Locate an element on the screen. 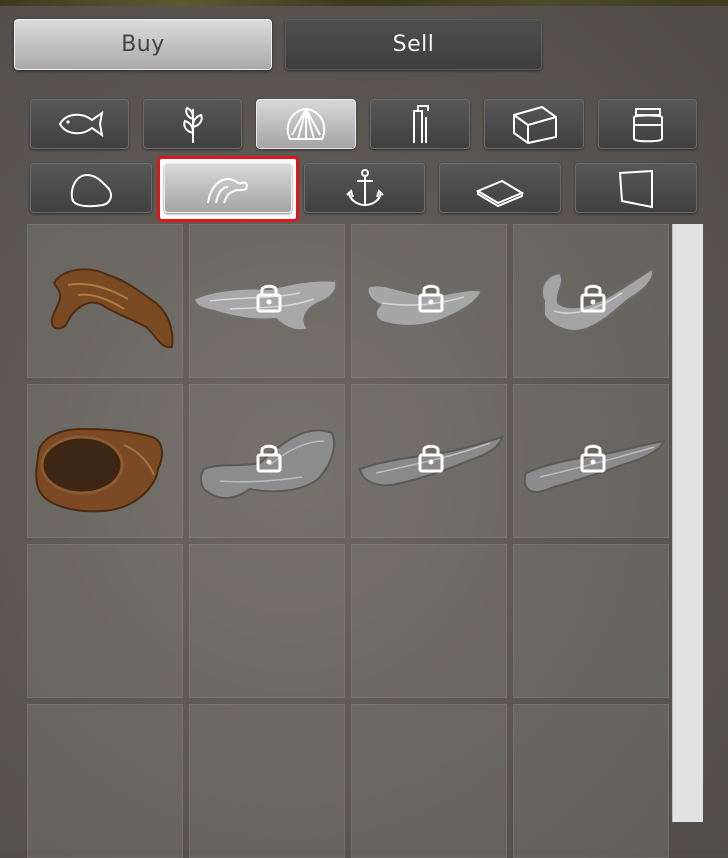  category-tank-button is located at coordinates (534, 124).